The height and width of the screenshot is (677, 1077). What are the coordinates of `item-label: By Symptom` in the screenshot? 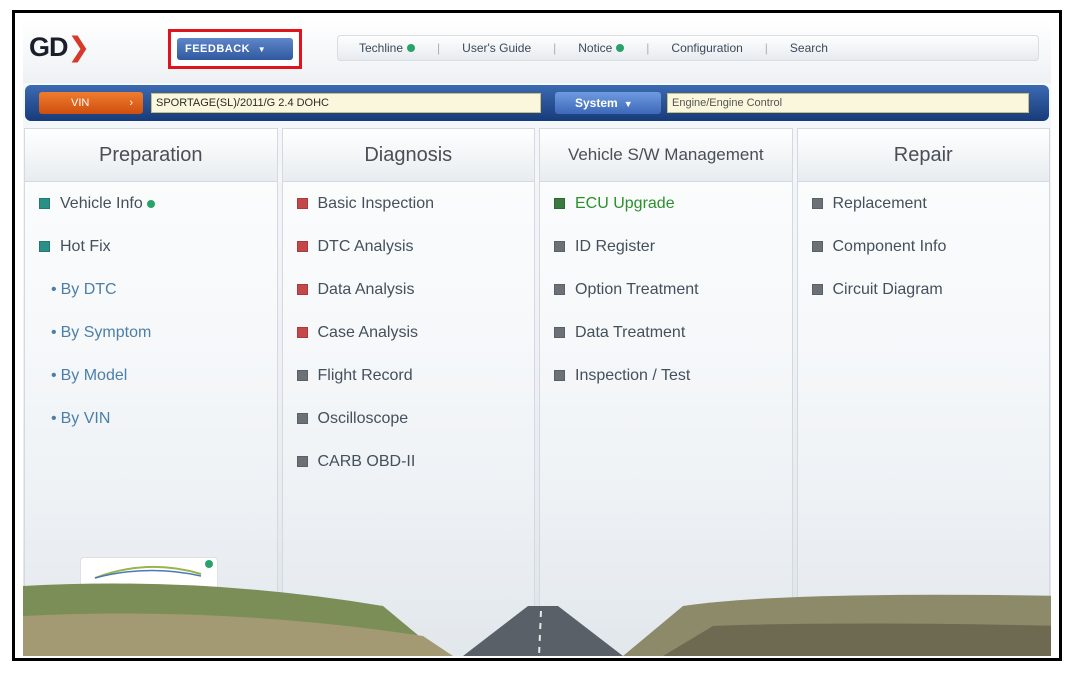 It's located at (106, 332).